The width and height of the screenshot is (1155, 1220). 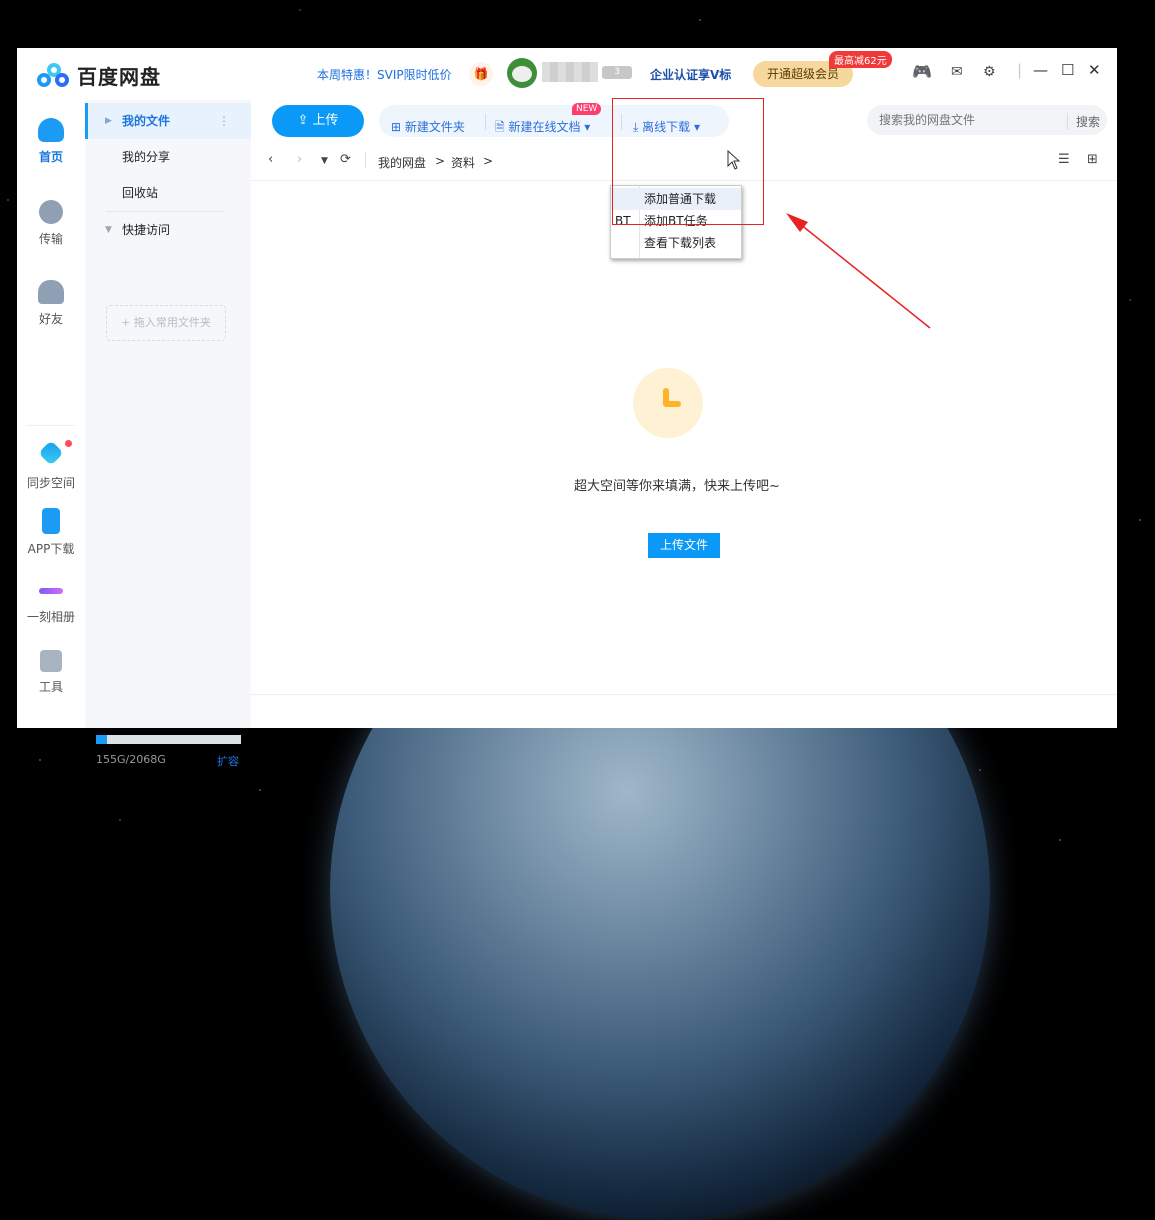 I want to click on left-nav: 首页 传输 好友 同步空间 APP下载 一刻相册 工具, so click(x=51, y=414).